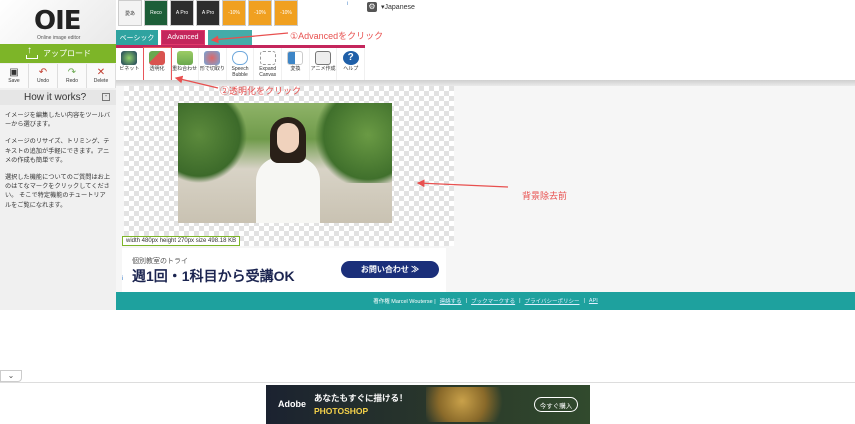 The height and width of the screenshot is (424, 855). I want to click on tool-expand-canvas: Expand Canvas, so click(268, 65).